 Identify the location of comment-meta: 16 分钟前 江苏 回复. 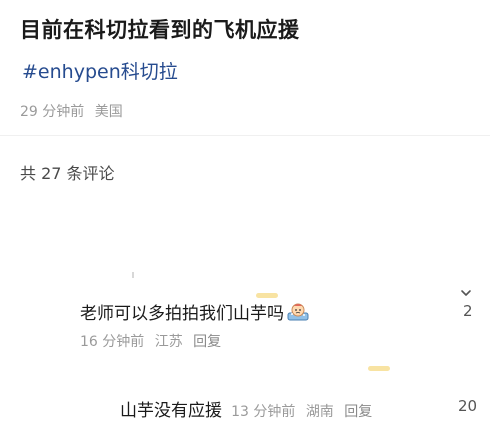
(150, 341).